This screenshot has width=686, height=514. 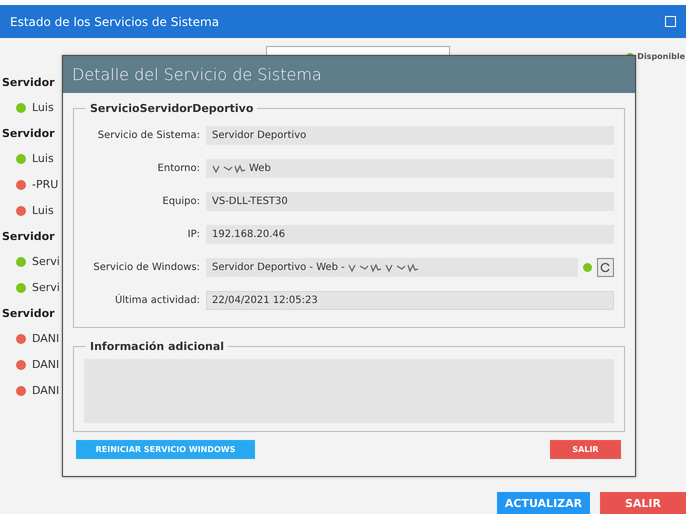 What do you see at coordinates (265, 300) in the screenshot?
I see `field-value-text: 22/04/2021 12:05:23` at bounding box center [265, 300].